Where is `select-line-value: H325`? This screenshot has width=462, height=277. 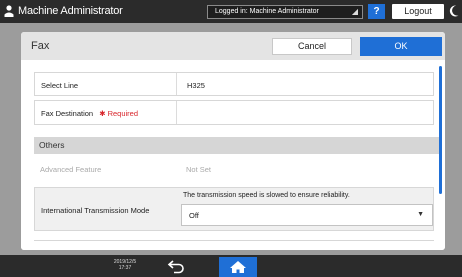
select-line-value: H325 is located at coordinates (196, 85).